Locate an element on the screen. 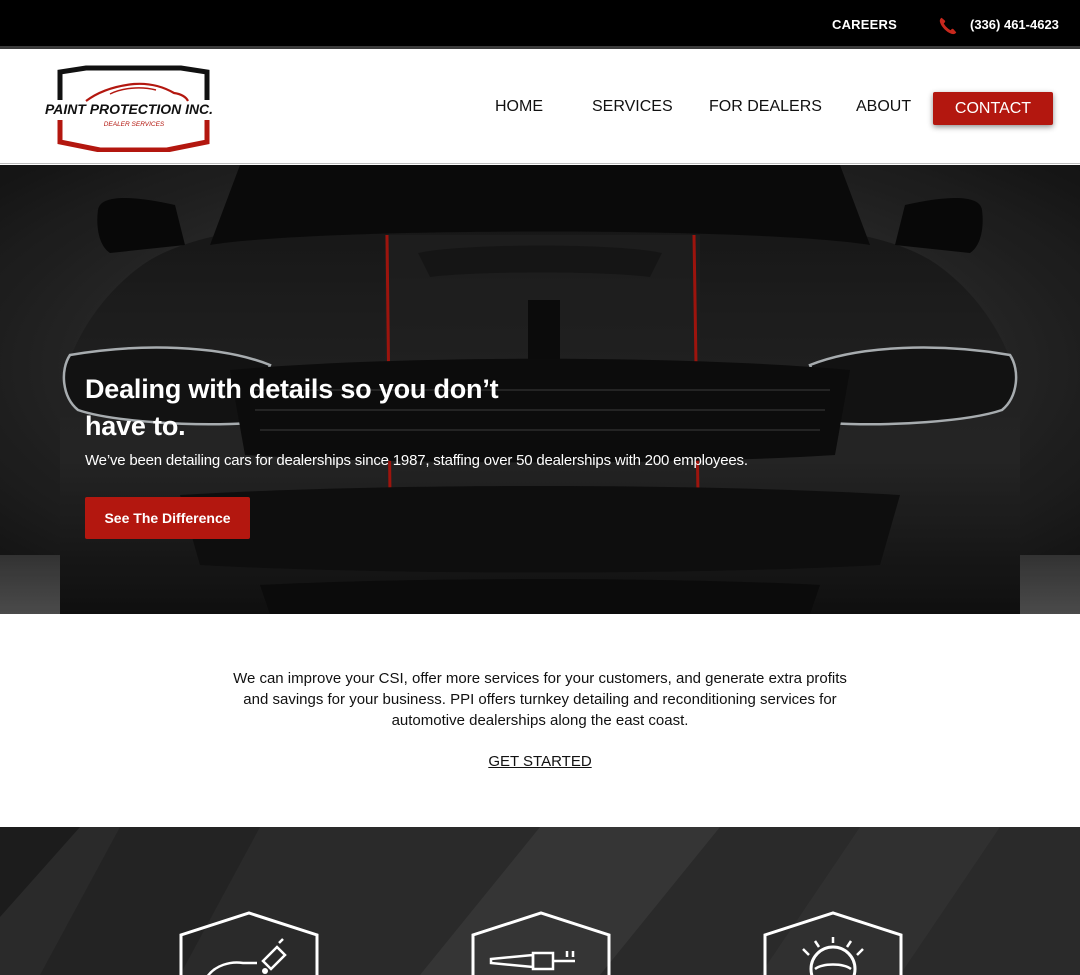 The image size is (1080, 975). logo-wordmark: PAINT PROTECTION INC. is located at coordinates (129, 109).